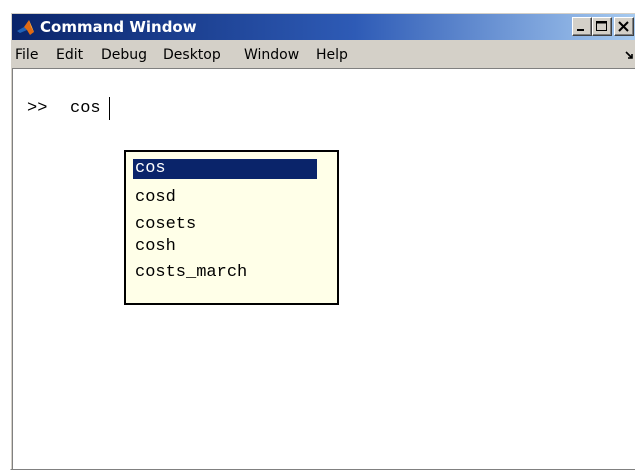 Image resolution: width=635 pixels, height=472 pixels. I want to click on maximize-button, so click(602, 26).